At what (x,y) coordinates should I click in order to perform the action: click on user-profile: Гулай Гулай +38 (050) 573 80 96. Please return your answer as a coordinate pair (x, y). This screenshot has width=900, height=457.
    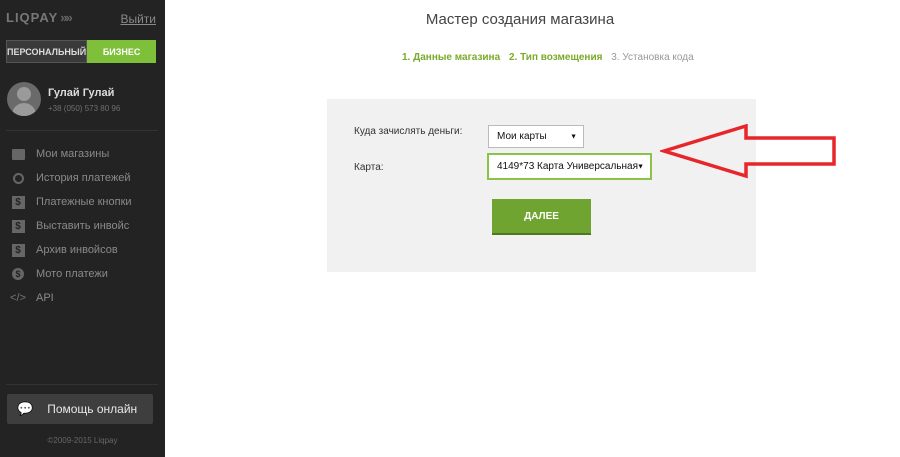
    Looking at the image, I should click on (63, 99).